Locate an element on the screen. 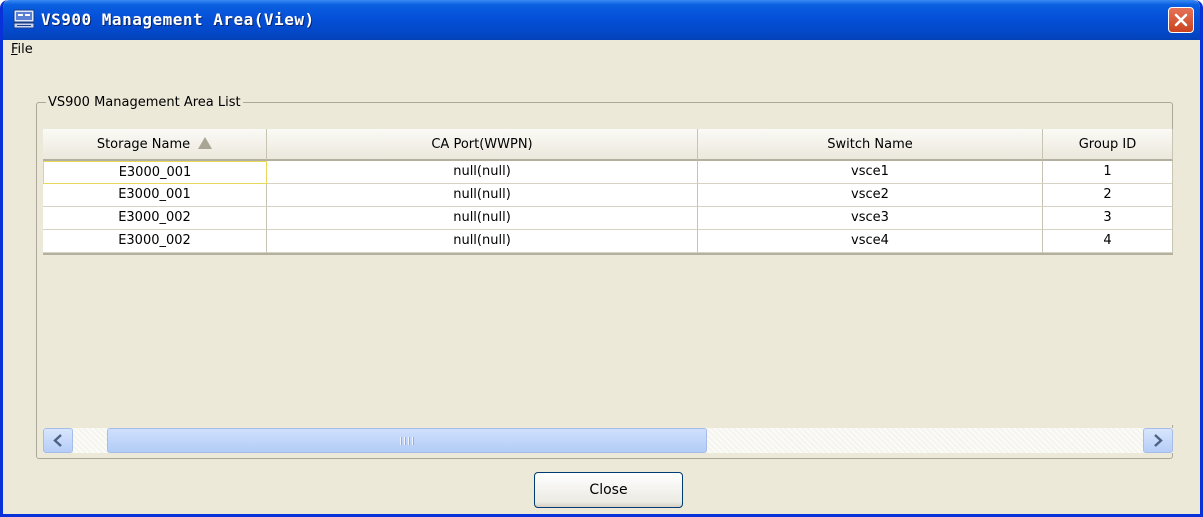 This screenshot has width=1203, height=517. window-close-button is located at coordinates (1181, 20).